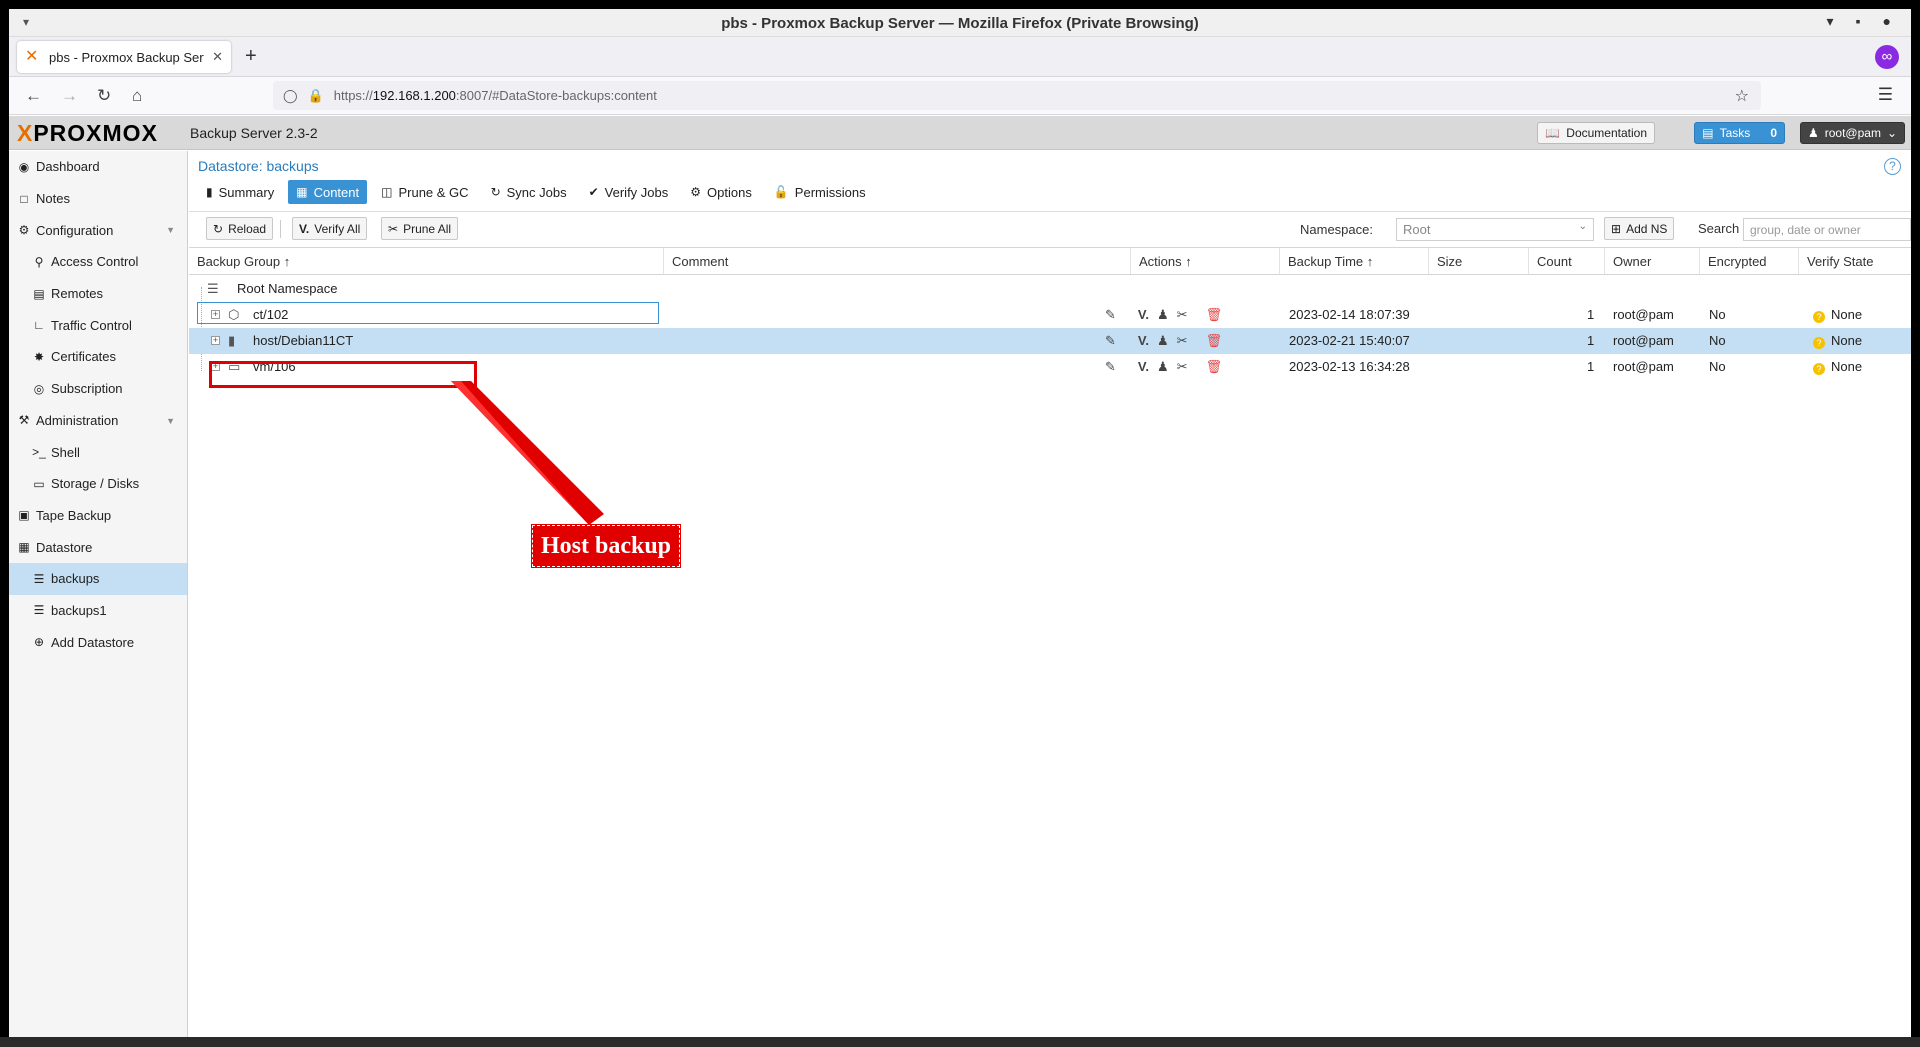 The width and height of the screenshot is (1920, 1047). Describe the element at coordinates (1749, 261) in the screenshot. I see `col-encrypted: Encrypted` at that location.